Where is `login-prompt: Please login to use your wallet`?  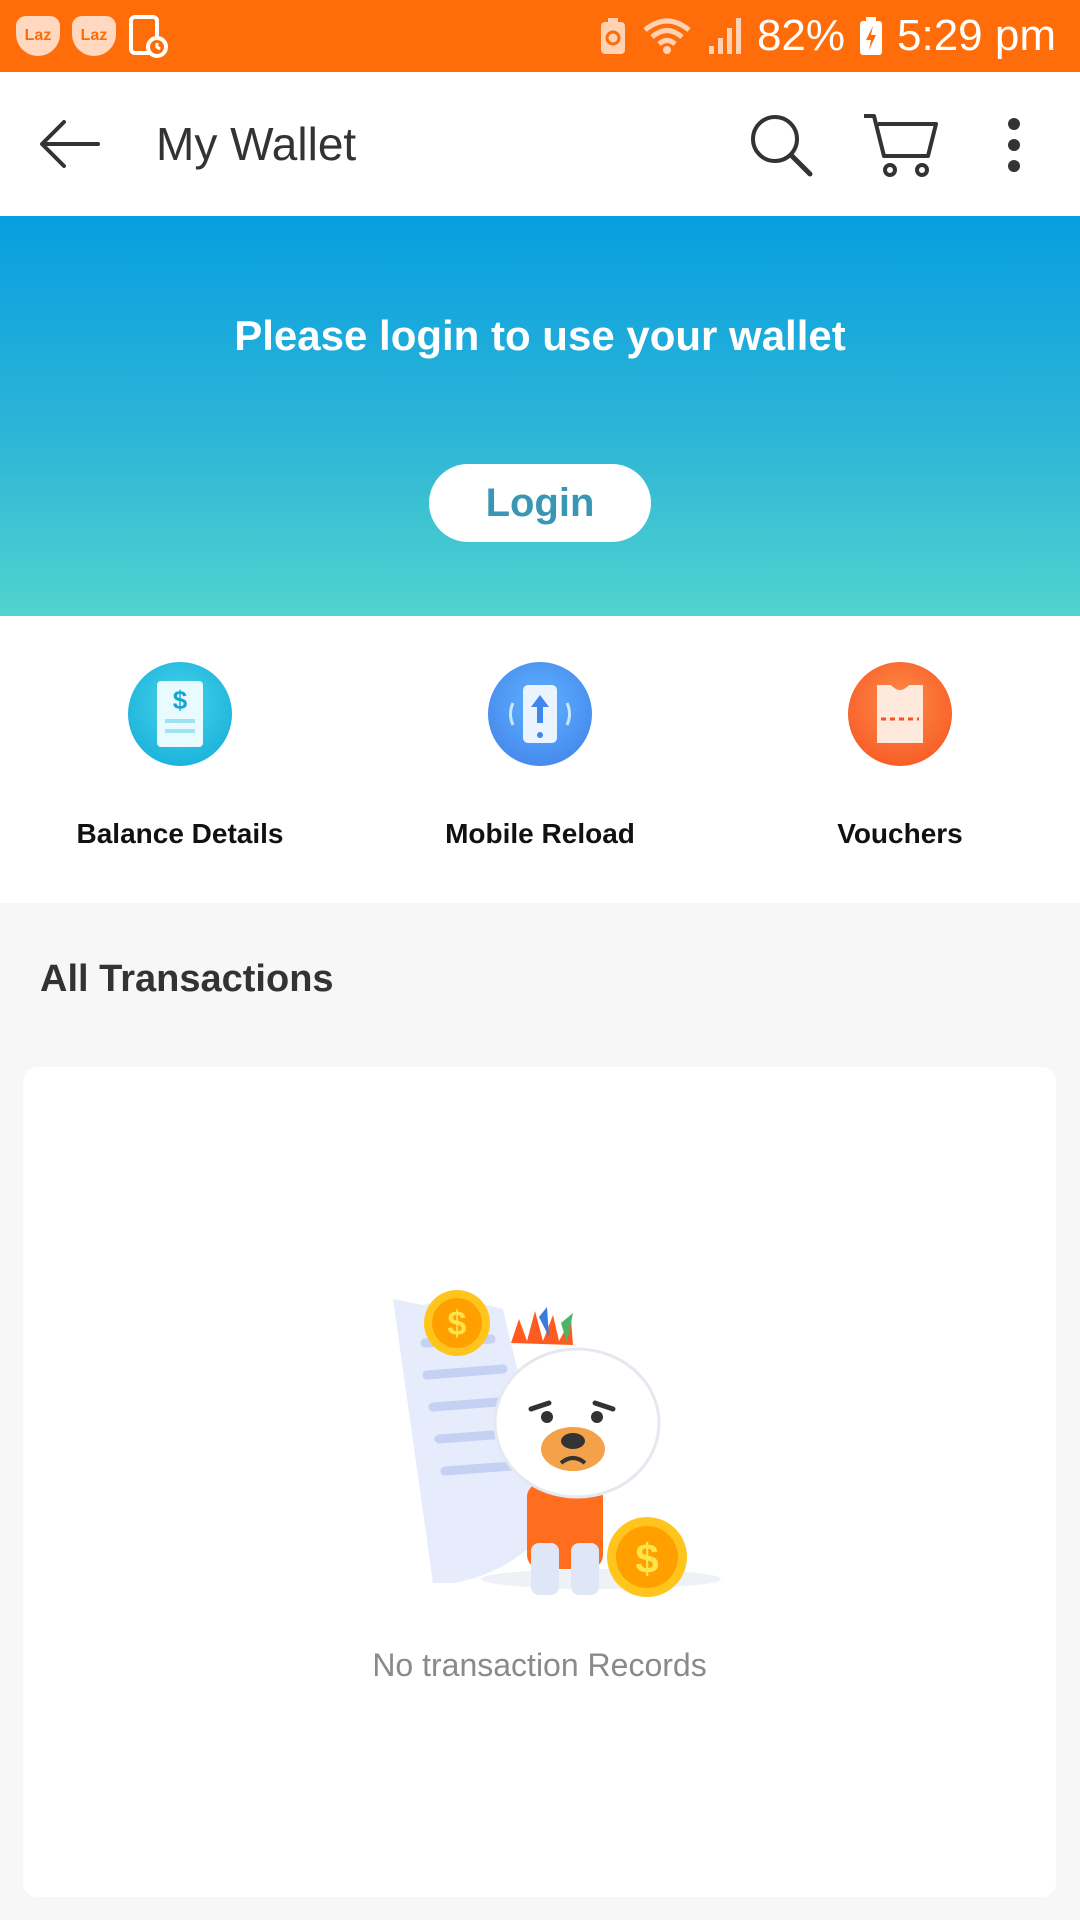 login-prompt: Please login to use your wallet is located at coordinates (540, 335).